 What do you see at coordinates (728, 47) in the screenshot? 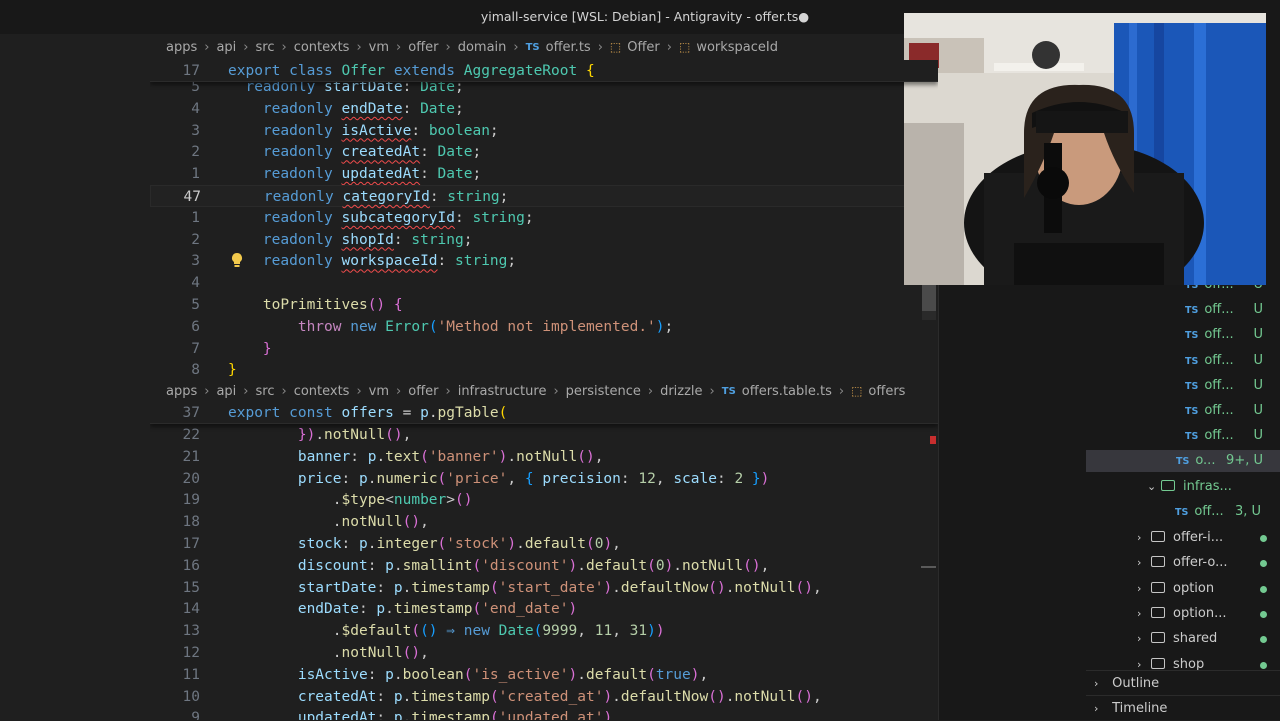
I see `breadcrumb-symbol: ⬚ workspaceId` at bounding box center [728, 47].